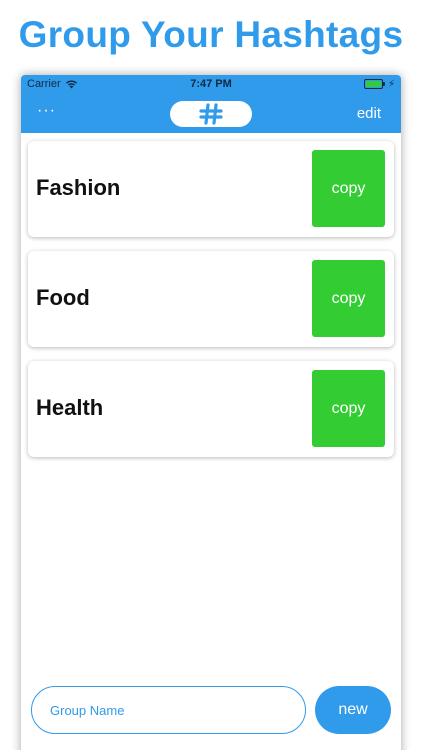 The height and width of the screenshot is (750, 422). Describe the element at coordinates (63, 297) in the screenshot. I see `group-name: Food` at that location.